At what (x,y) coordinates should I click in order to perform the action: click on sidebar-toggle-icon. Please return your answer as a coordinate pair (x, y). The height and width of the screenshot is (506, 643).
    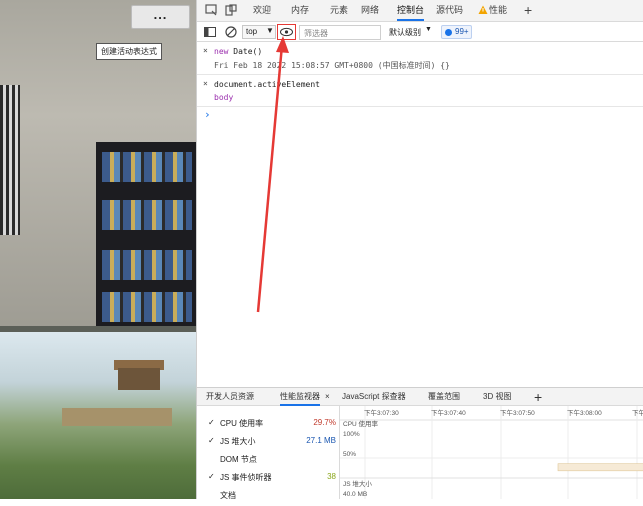
    Looking at the image, I should click on (210, 32).